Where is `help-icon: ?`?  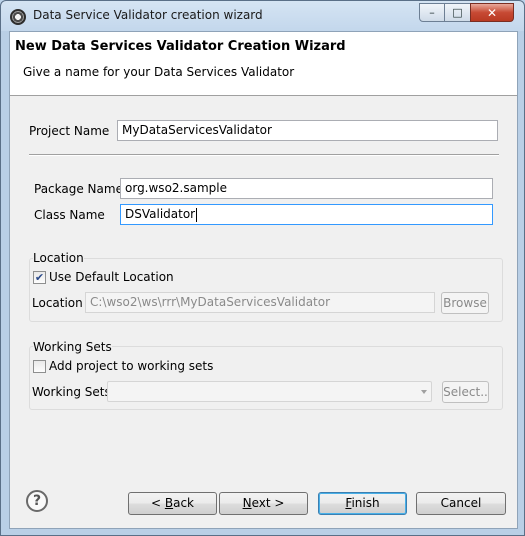 help-icon: ? is located at coordinates (37, 501).